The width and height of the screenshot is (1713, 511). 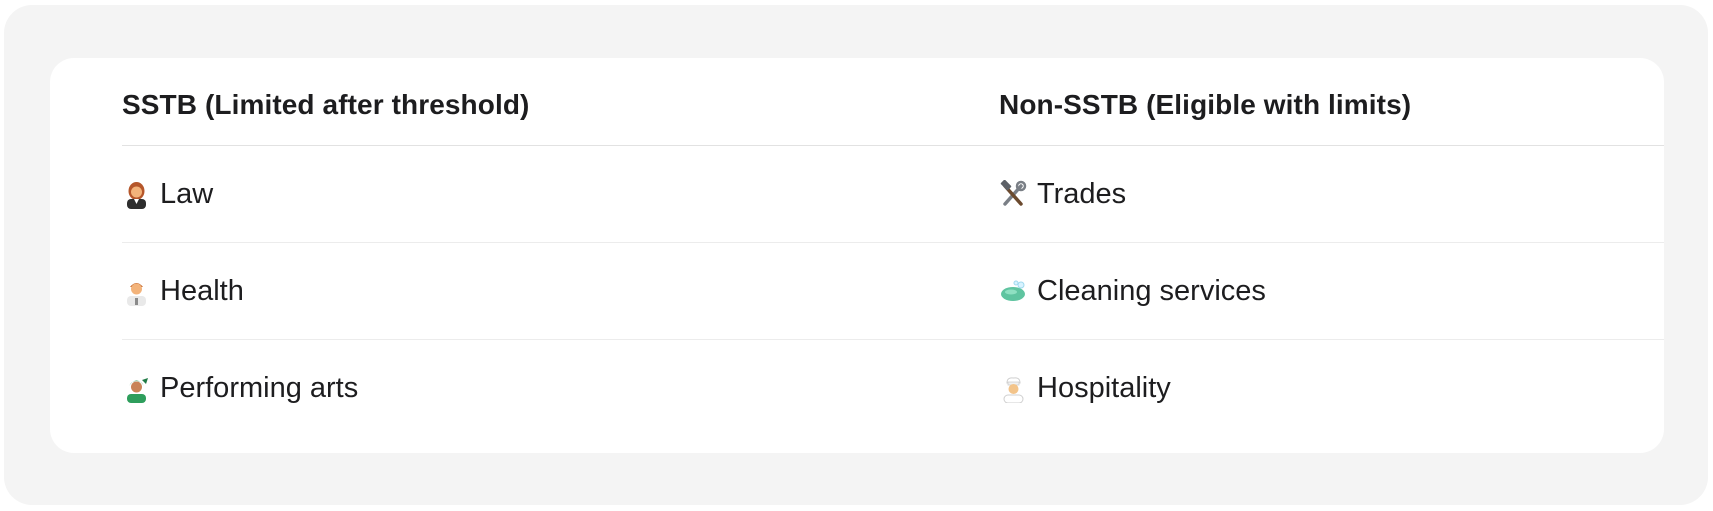 I want to click on table-cell-label: Law, so click(x=187, y=193).